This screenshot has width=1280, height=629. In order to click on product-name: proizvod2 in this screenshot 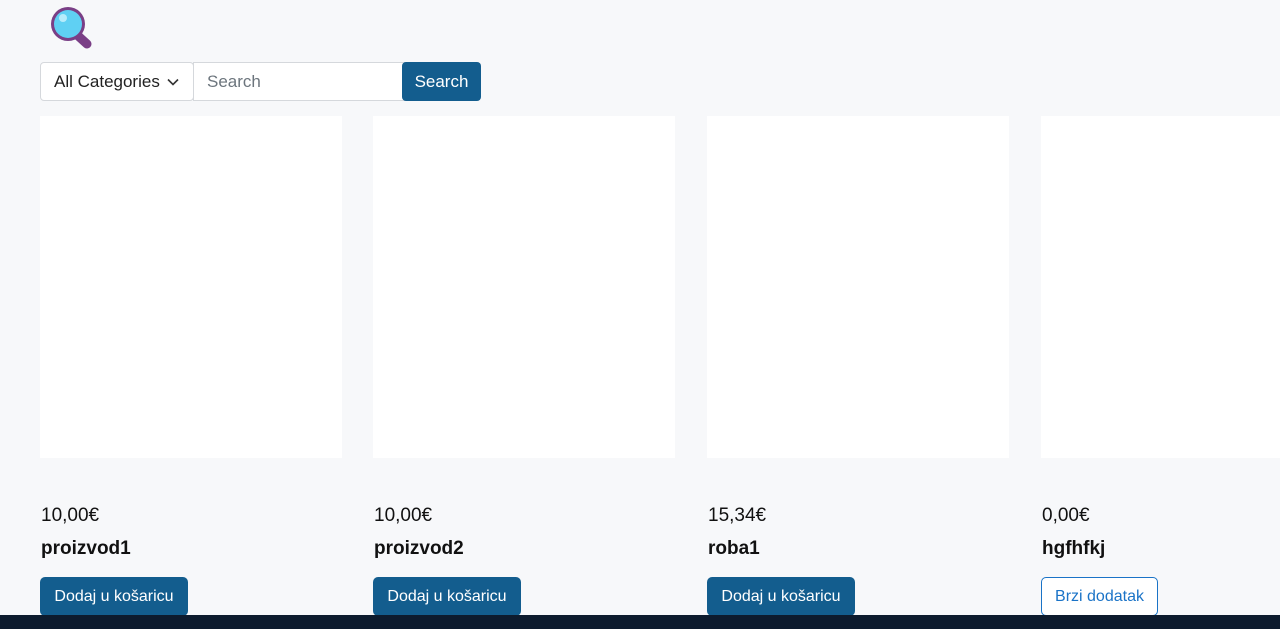, I will do `click(419, 549)`.